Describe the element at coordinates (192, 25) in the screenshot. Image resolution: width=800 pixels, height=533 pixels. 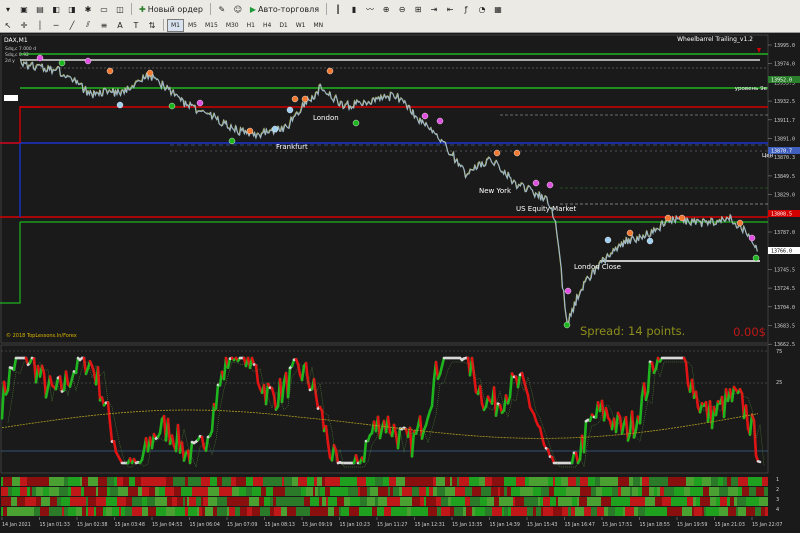
I see `timeframe-m5: M5` at that location.